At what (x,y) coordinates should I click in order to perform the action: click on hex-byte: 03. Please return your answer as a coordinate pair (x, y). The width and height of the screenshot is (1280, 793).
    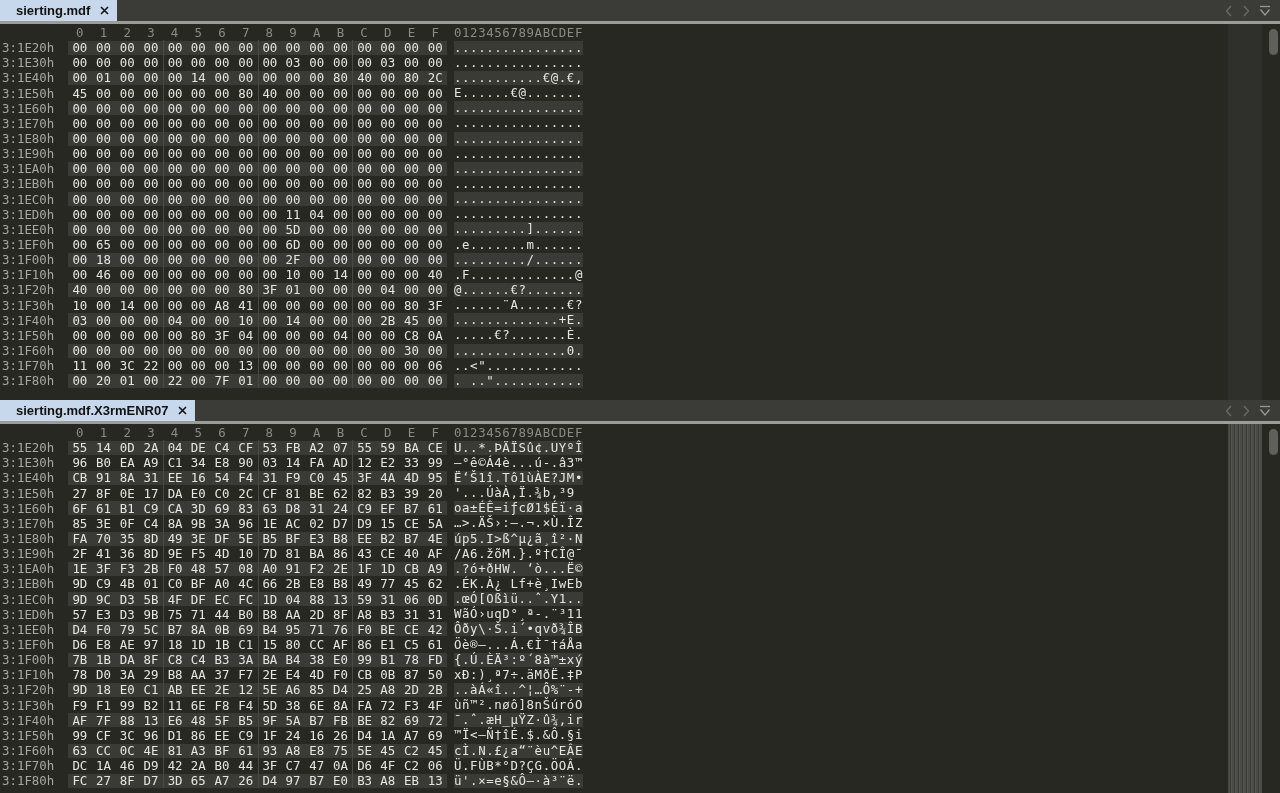
    Looking at the image, I should click on (80, 320).